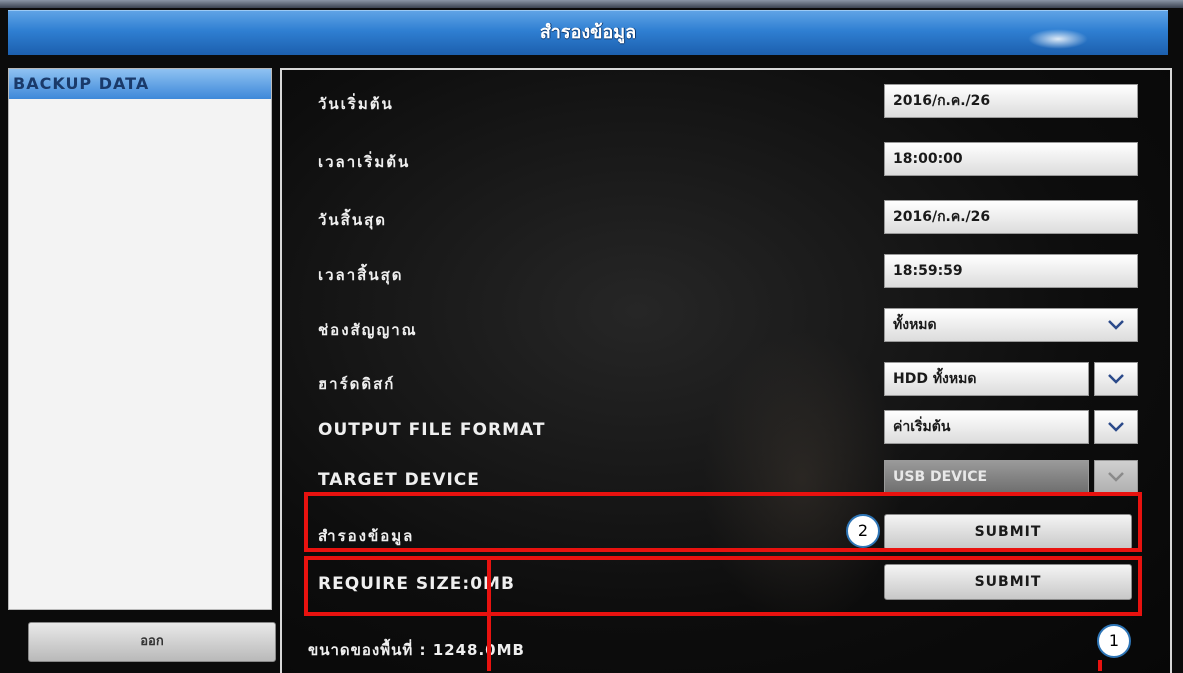  I want to click on hdd-label: ฮาร์ดดิสก์, so click(357, 384).